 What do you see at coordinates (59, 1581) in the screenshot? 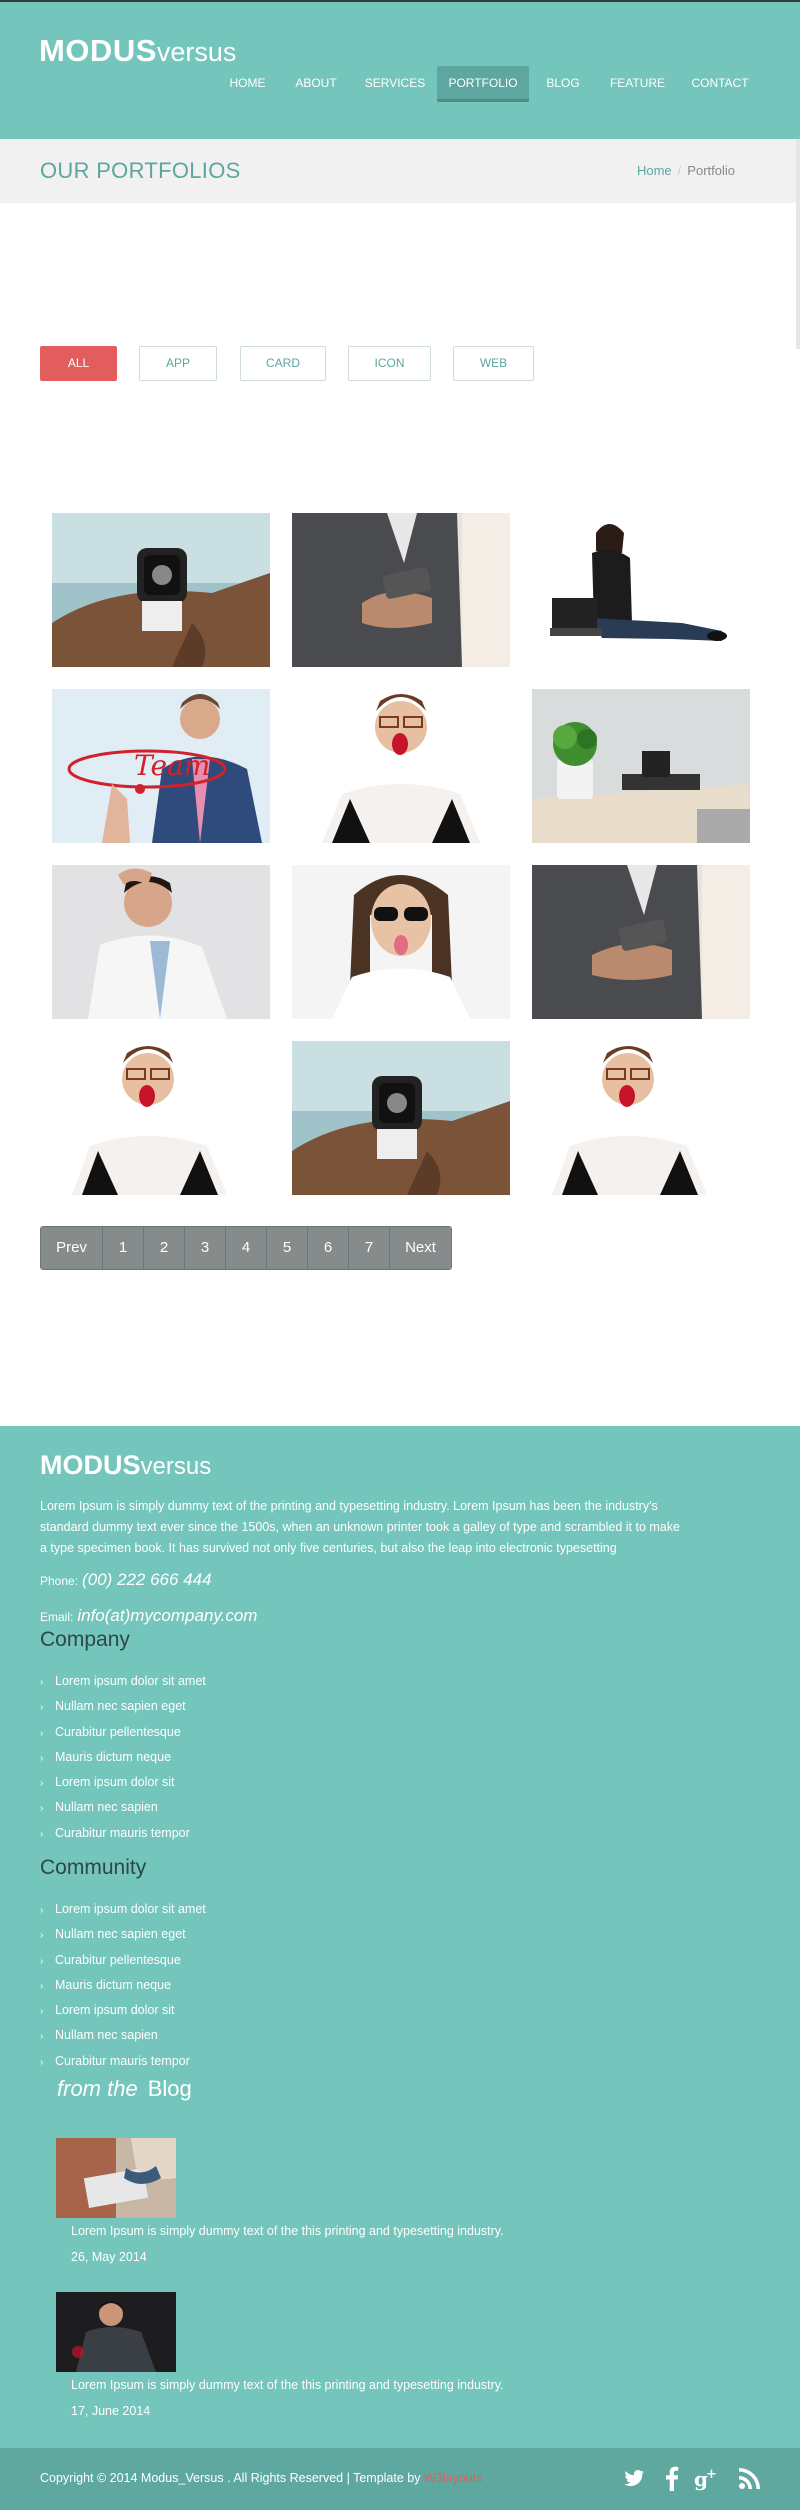
I see `phone-label: Phone:` at bounding box center [59, 1581].